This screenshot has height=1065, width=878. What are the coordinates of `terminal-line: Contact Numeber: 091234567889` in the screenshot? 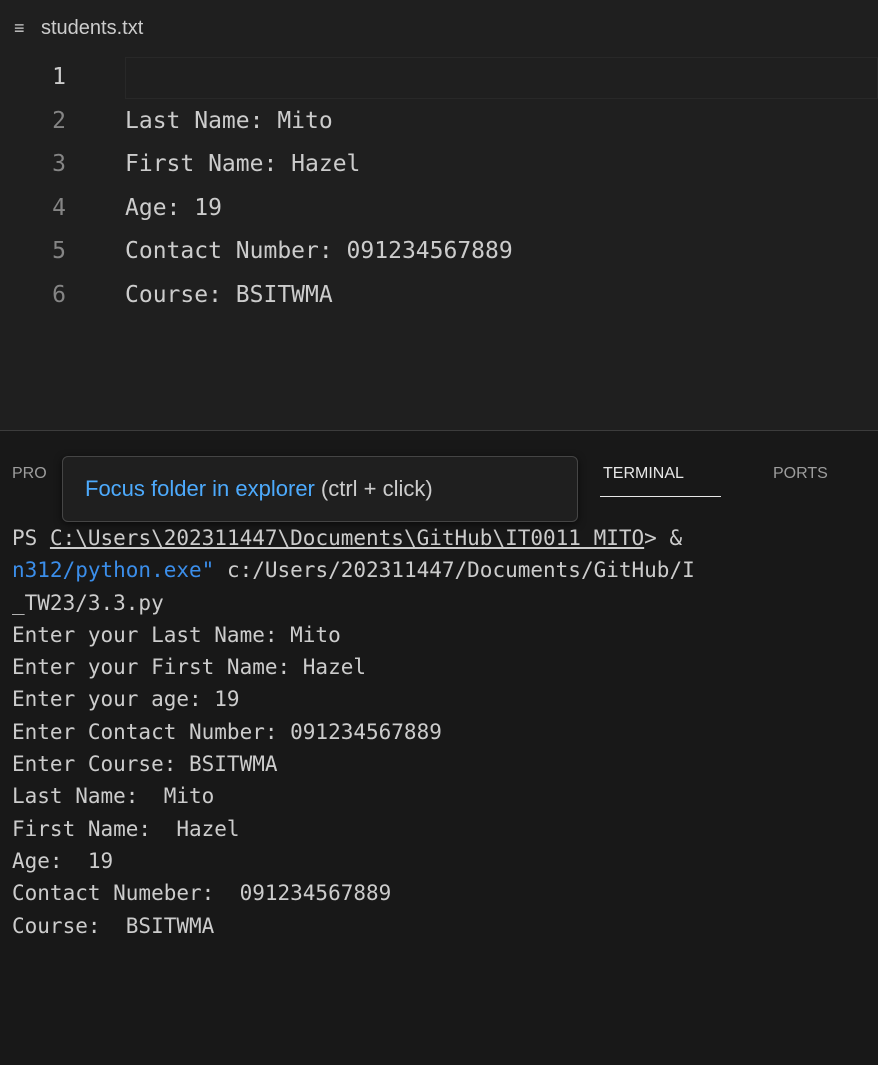 It's located at (202, 893).